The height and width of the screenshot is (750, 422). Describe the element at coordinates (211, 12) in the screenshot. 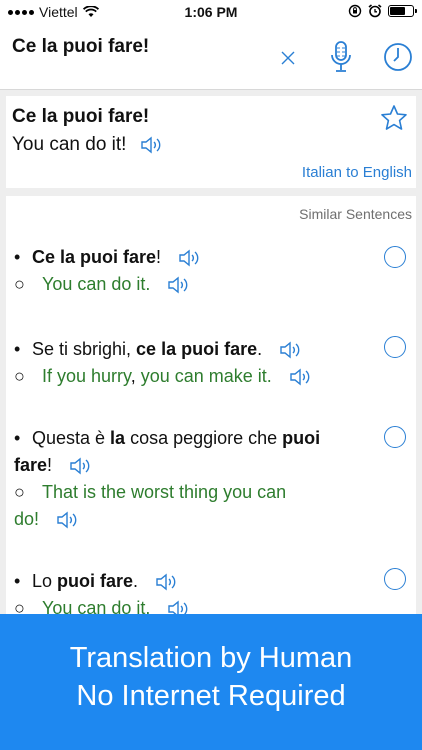

I see `status-bar: Viettel 1:06 PM` at that location.